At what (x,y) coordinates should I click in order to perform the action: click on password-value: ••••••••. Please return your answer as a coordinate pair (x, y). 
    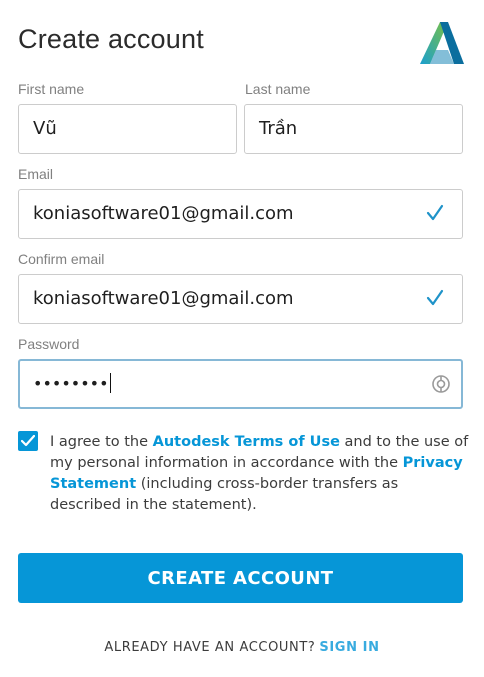
    Looking at the image, I should click on (71, 383).